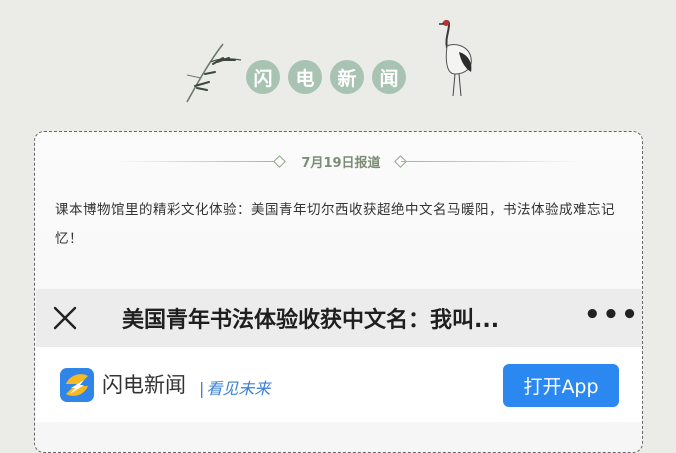  I want to click on title-char: 闪, so click(263, 77).